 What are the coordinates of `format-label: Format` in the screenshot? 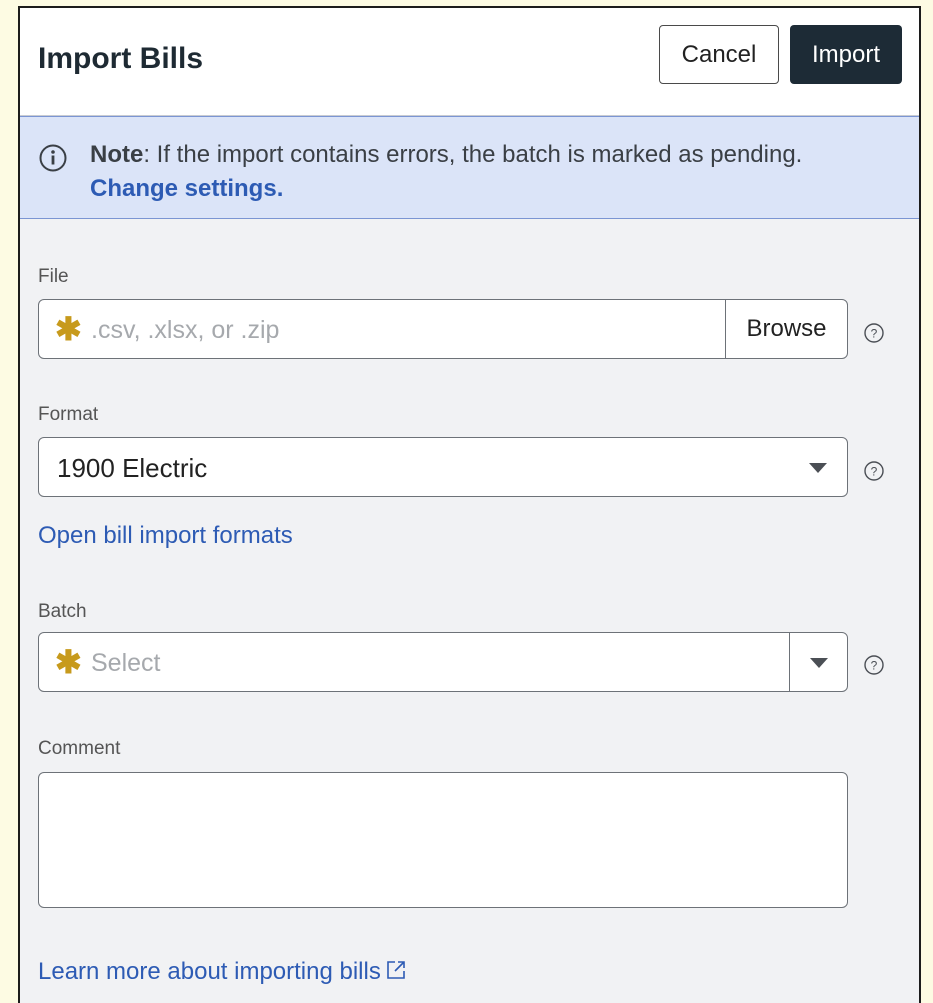 It's located at (68, 414).